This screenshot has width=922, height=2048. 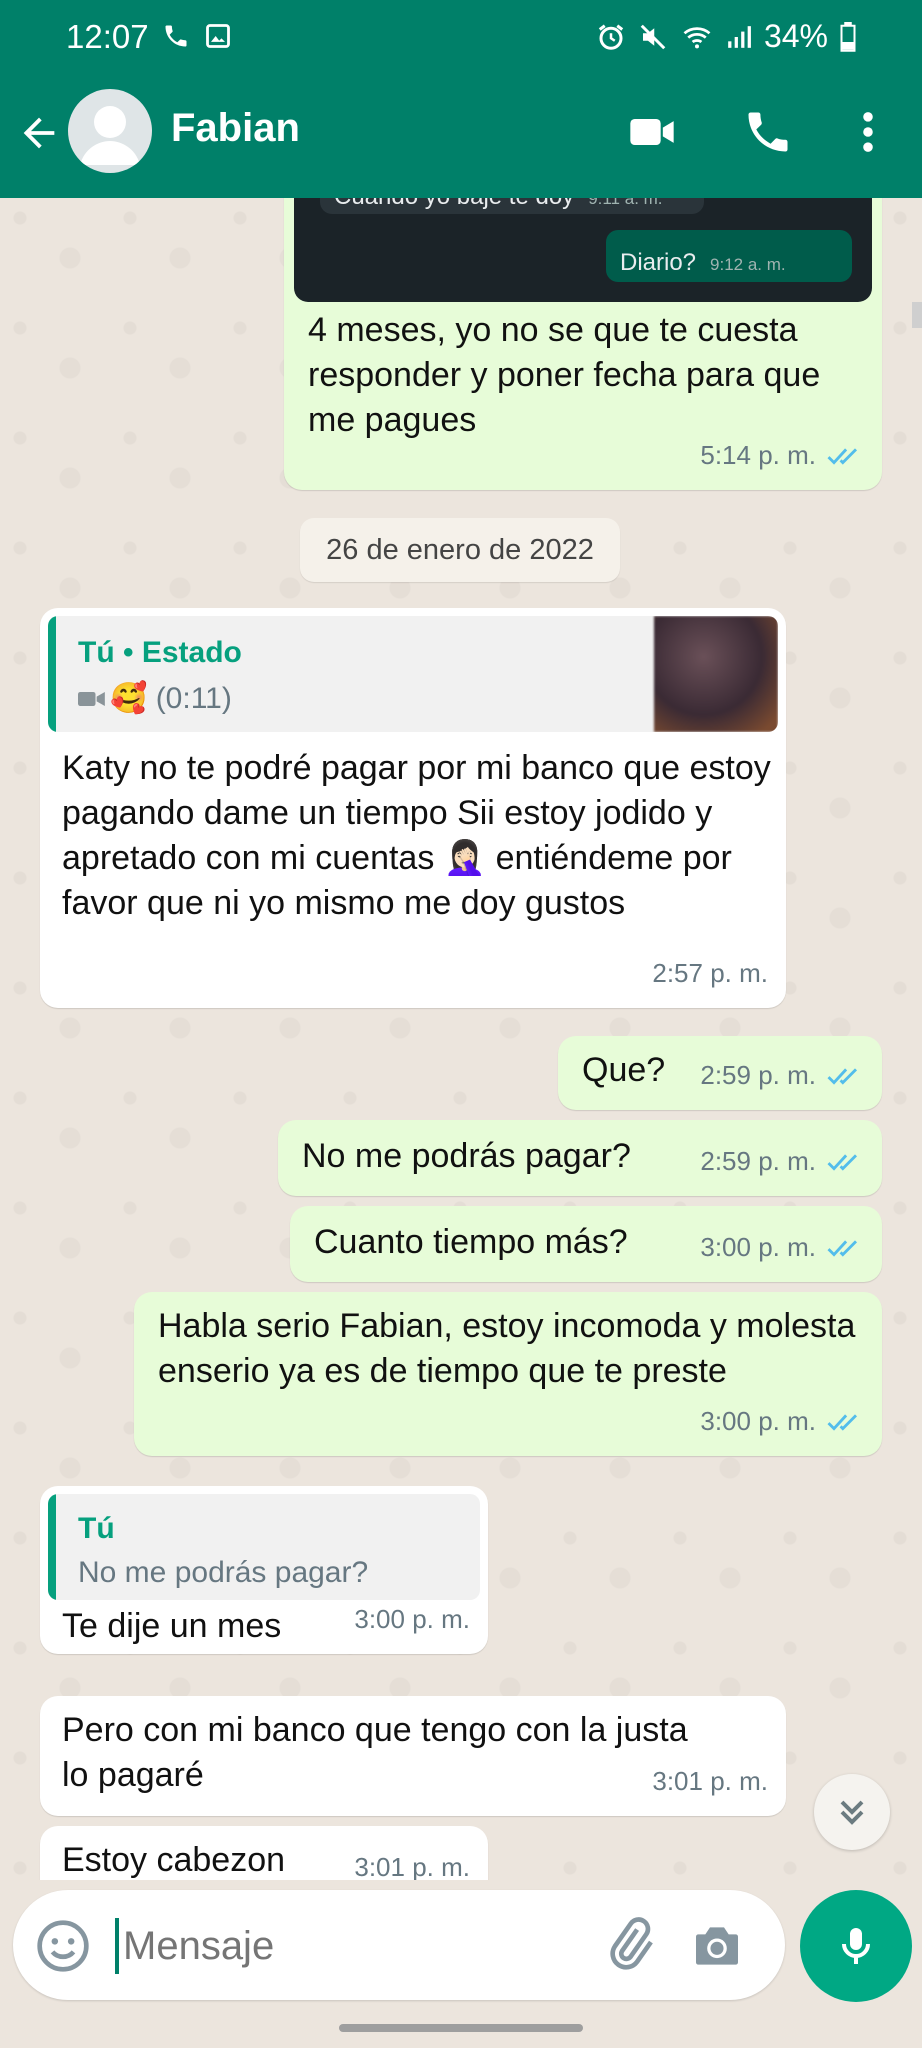 What do you see at coordinates (63, 1946) in the screenshot?
I see `emoji-icon` at bounding box center [63, 1946].